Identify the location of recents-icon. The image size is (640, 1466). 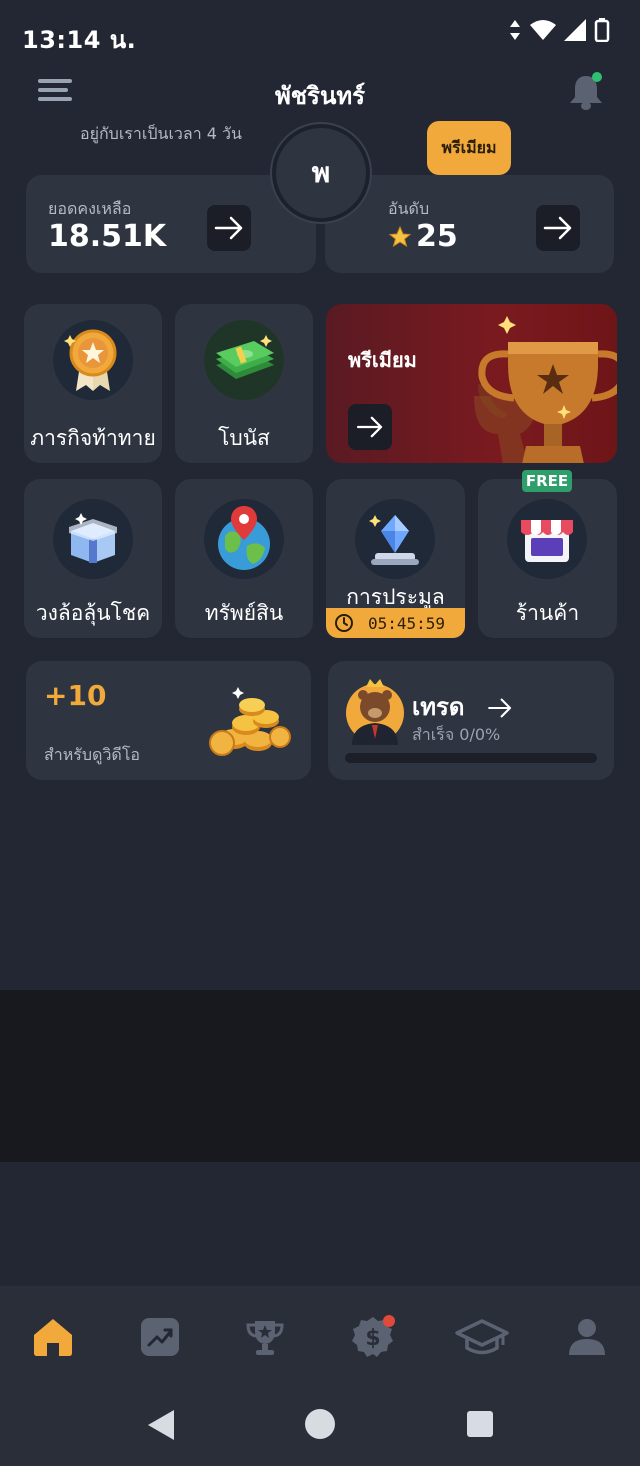
(480, 1424).